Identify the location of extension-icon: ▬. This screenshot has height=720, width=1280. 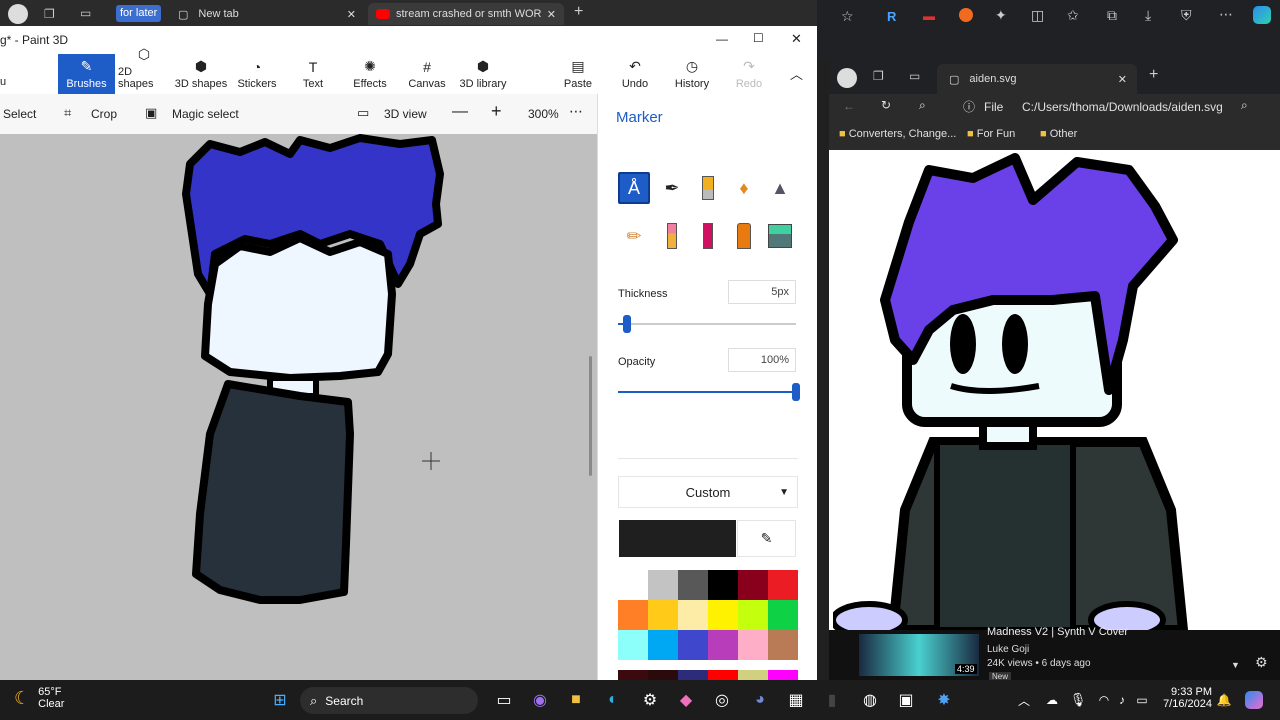
(929, 16).